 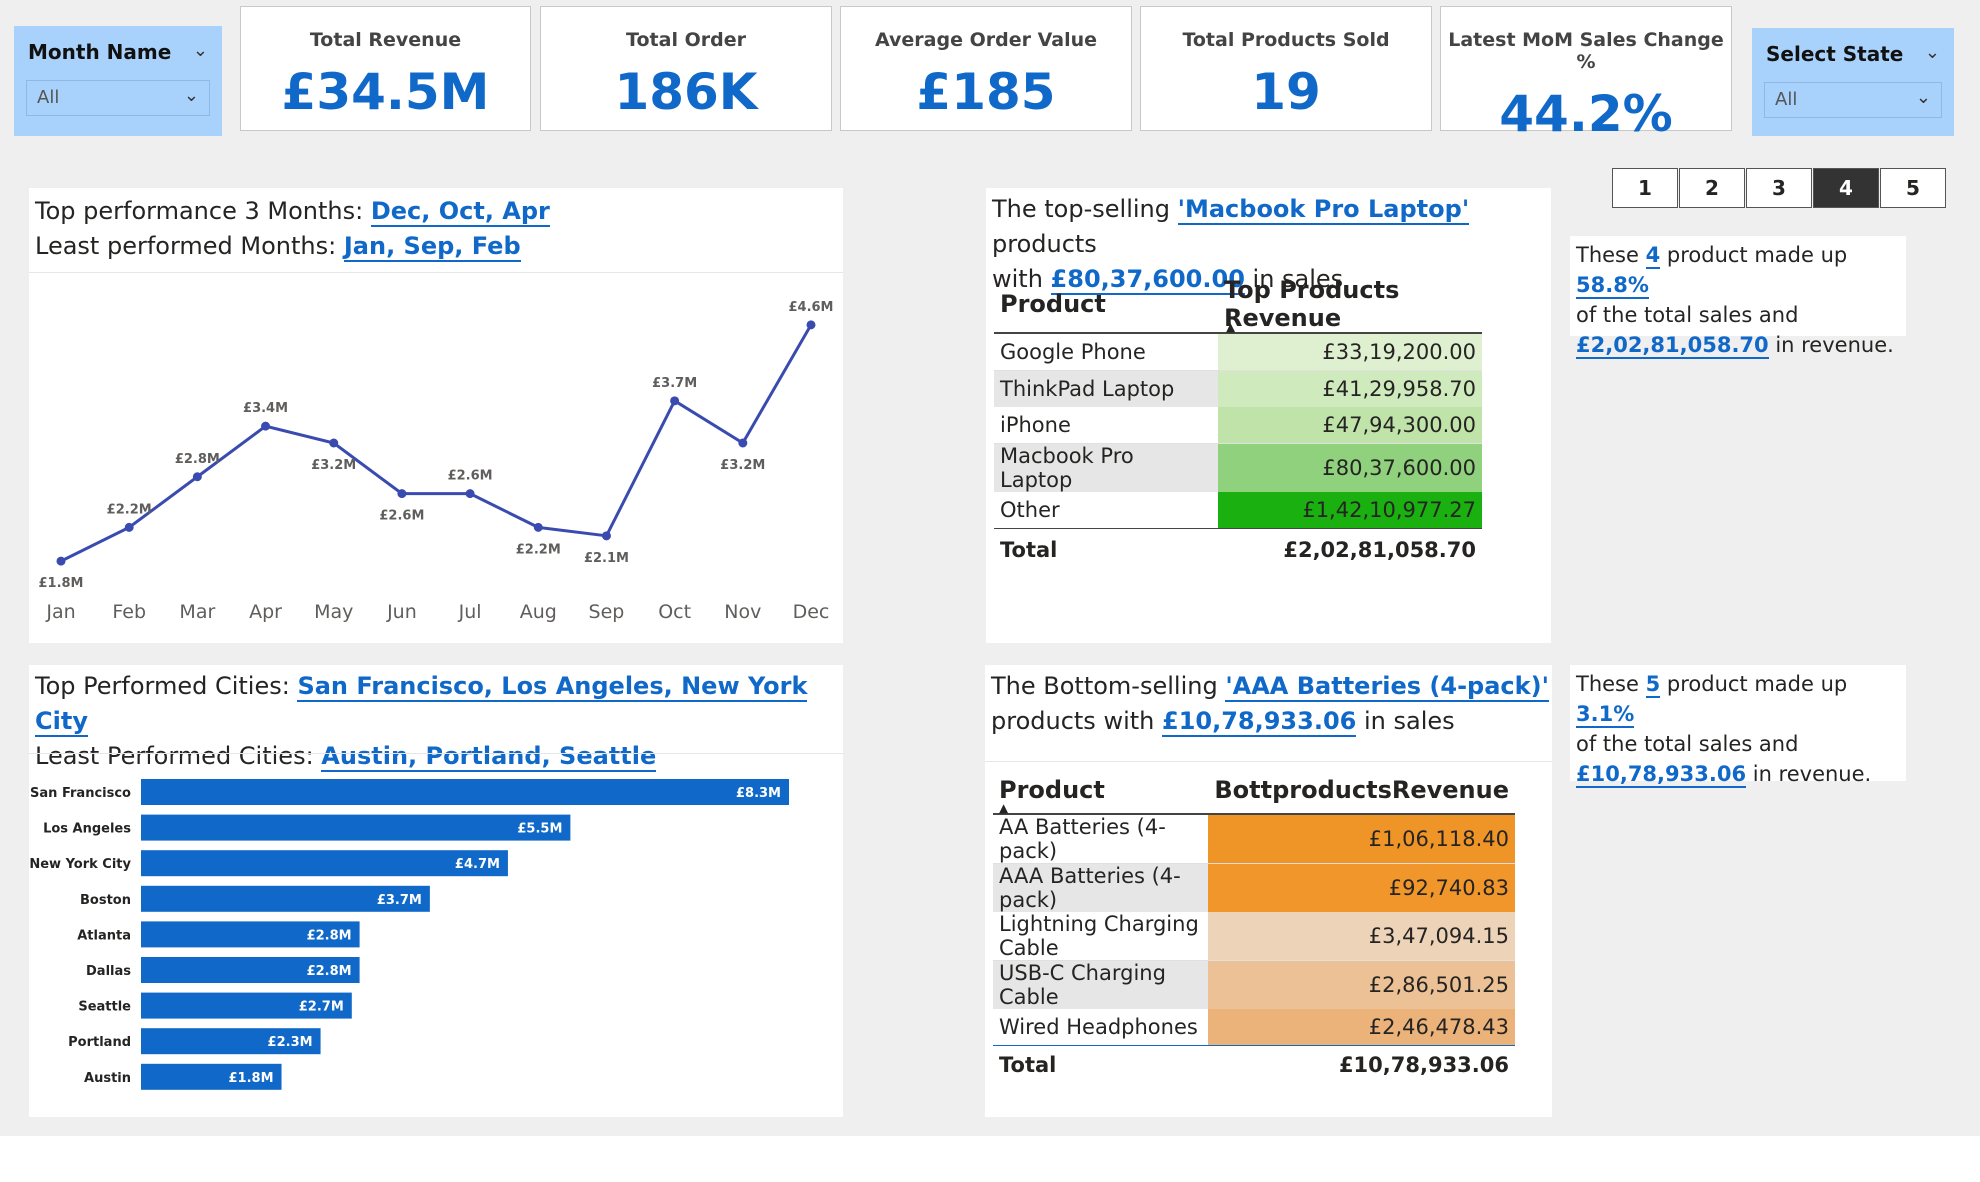 I want to click on table-row: Macbook Pro Laptop £80,37,600.00, so click(x=1238, y=467).